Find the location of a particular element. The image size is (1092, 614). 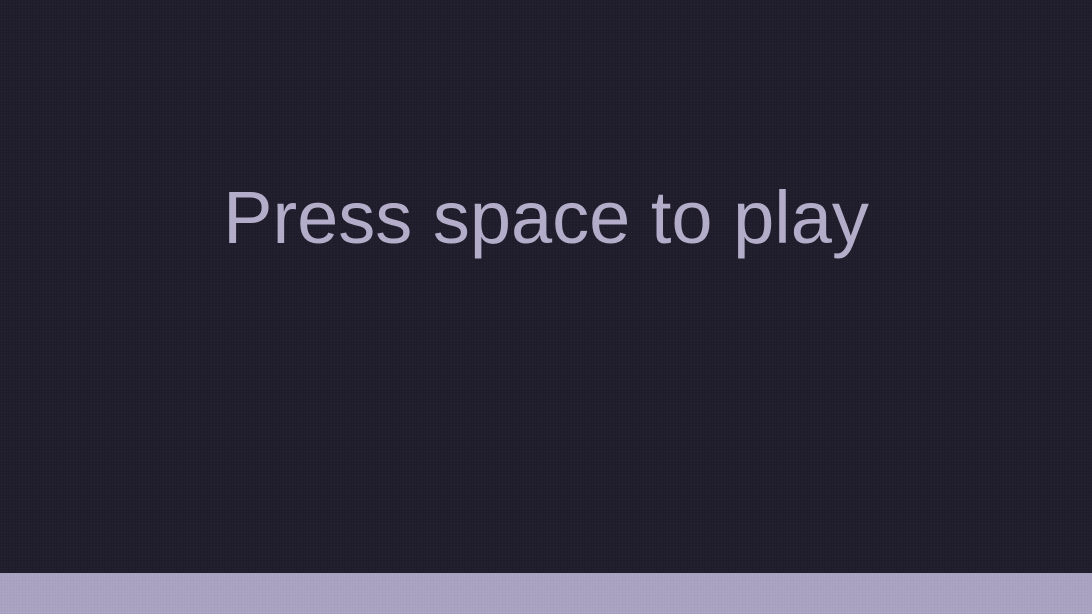

start-prompt: Press space to play is located at coordinates (546, 217).